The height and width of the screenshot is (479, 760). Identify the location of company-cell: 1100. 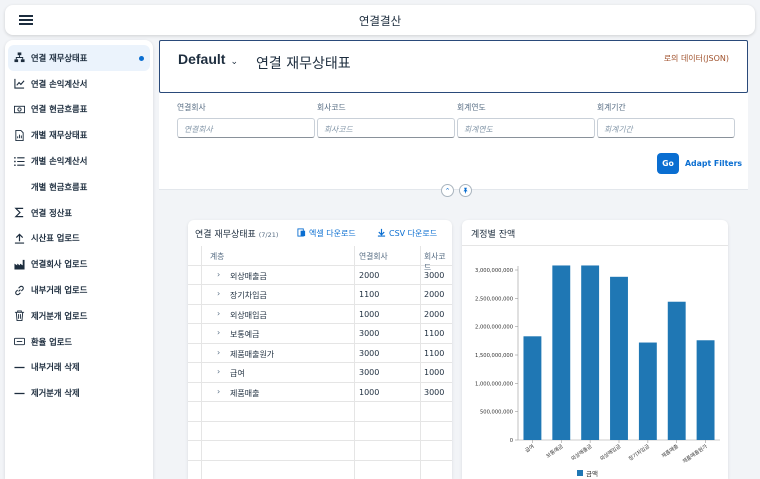
(369, 294).